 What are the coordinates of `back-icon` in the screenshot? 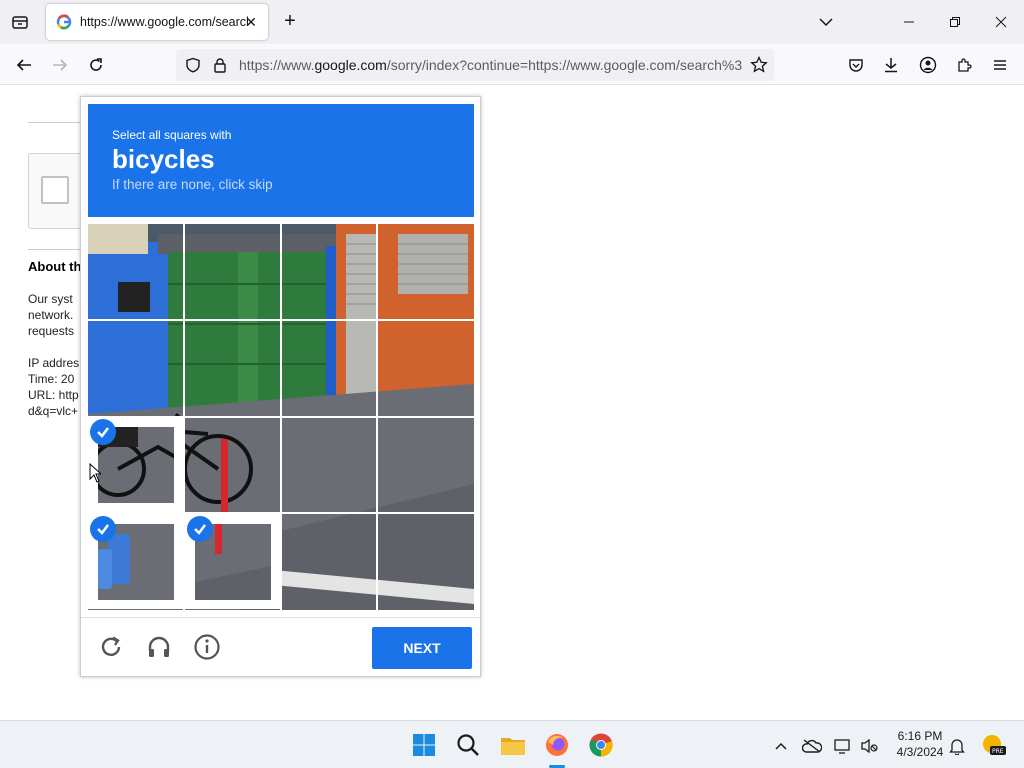 It's located at (24, 65).